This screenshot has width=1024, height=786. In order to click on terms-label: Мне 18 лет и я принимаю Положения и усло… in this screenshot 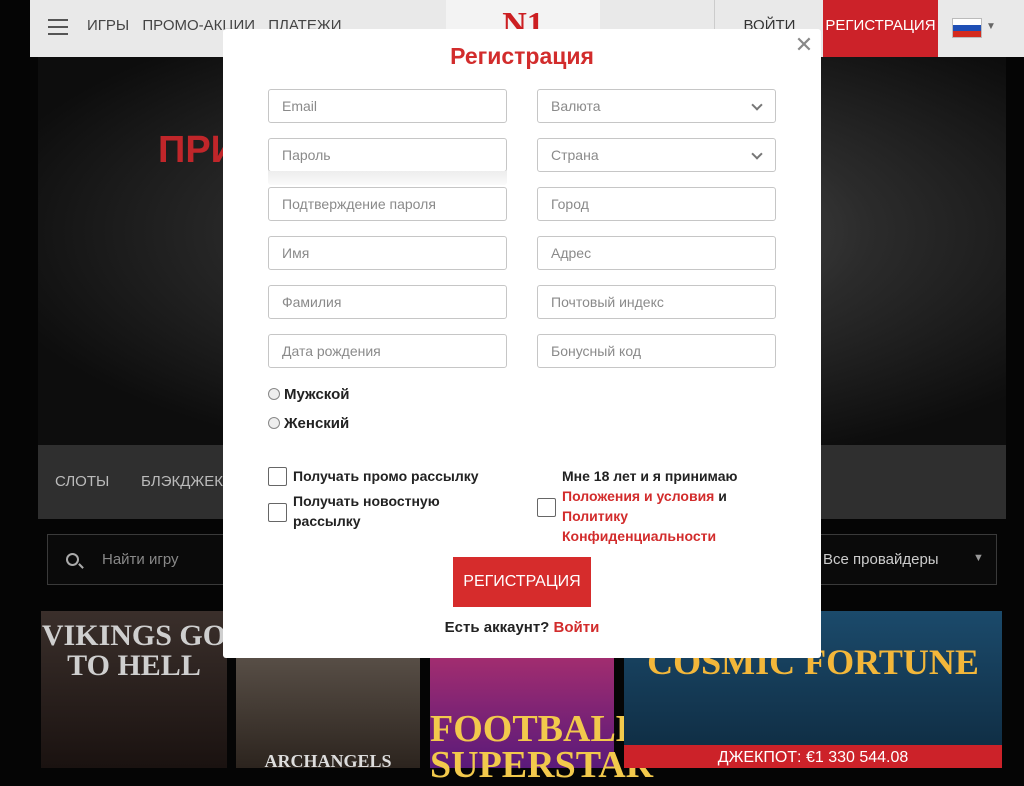, I will do `click(662, 506)`.